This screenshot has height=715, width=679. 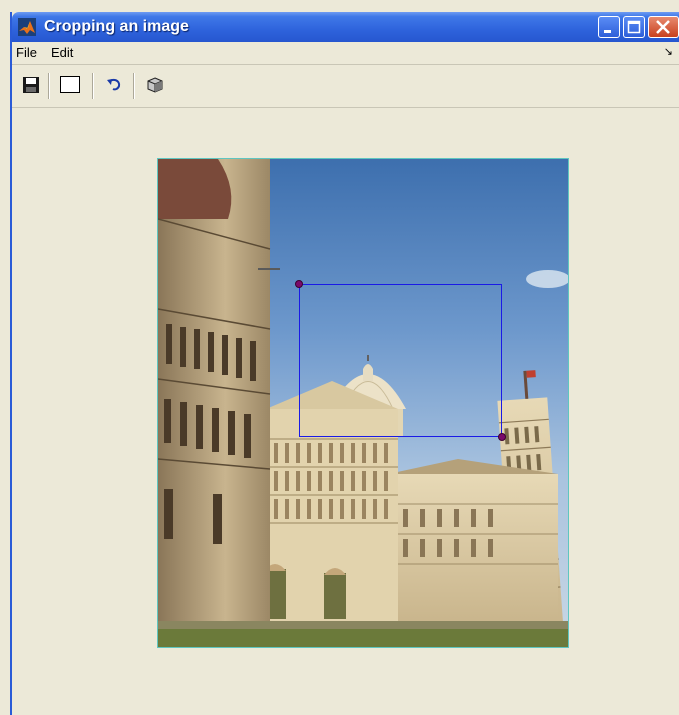 What do you see at coordinates (609, 27) in the screenshot?
I see `minimize-button` at bounding box center [609, 27].